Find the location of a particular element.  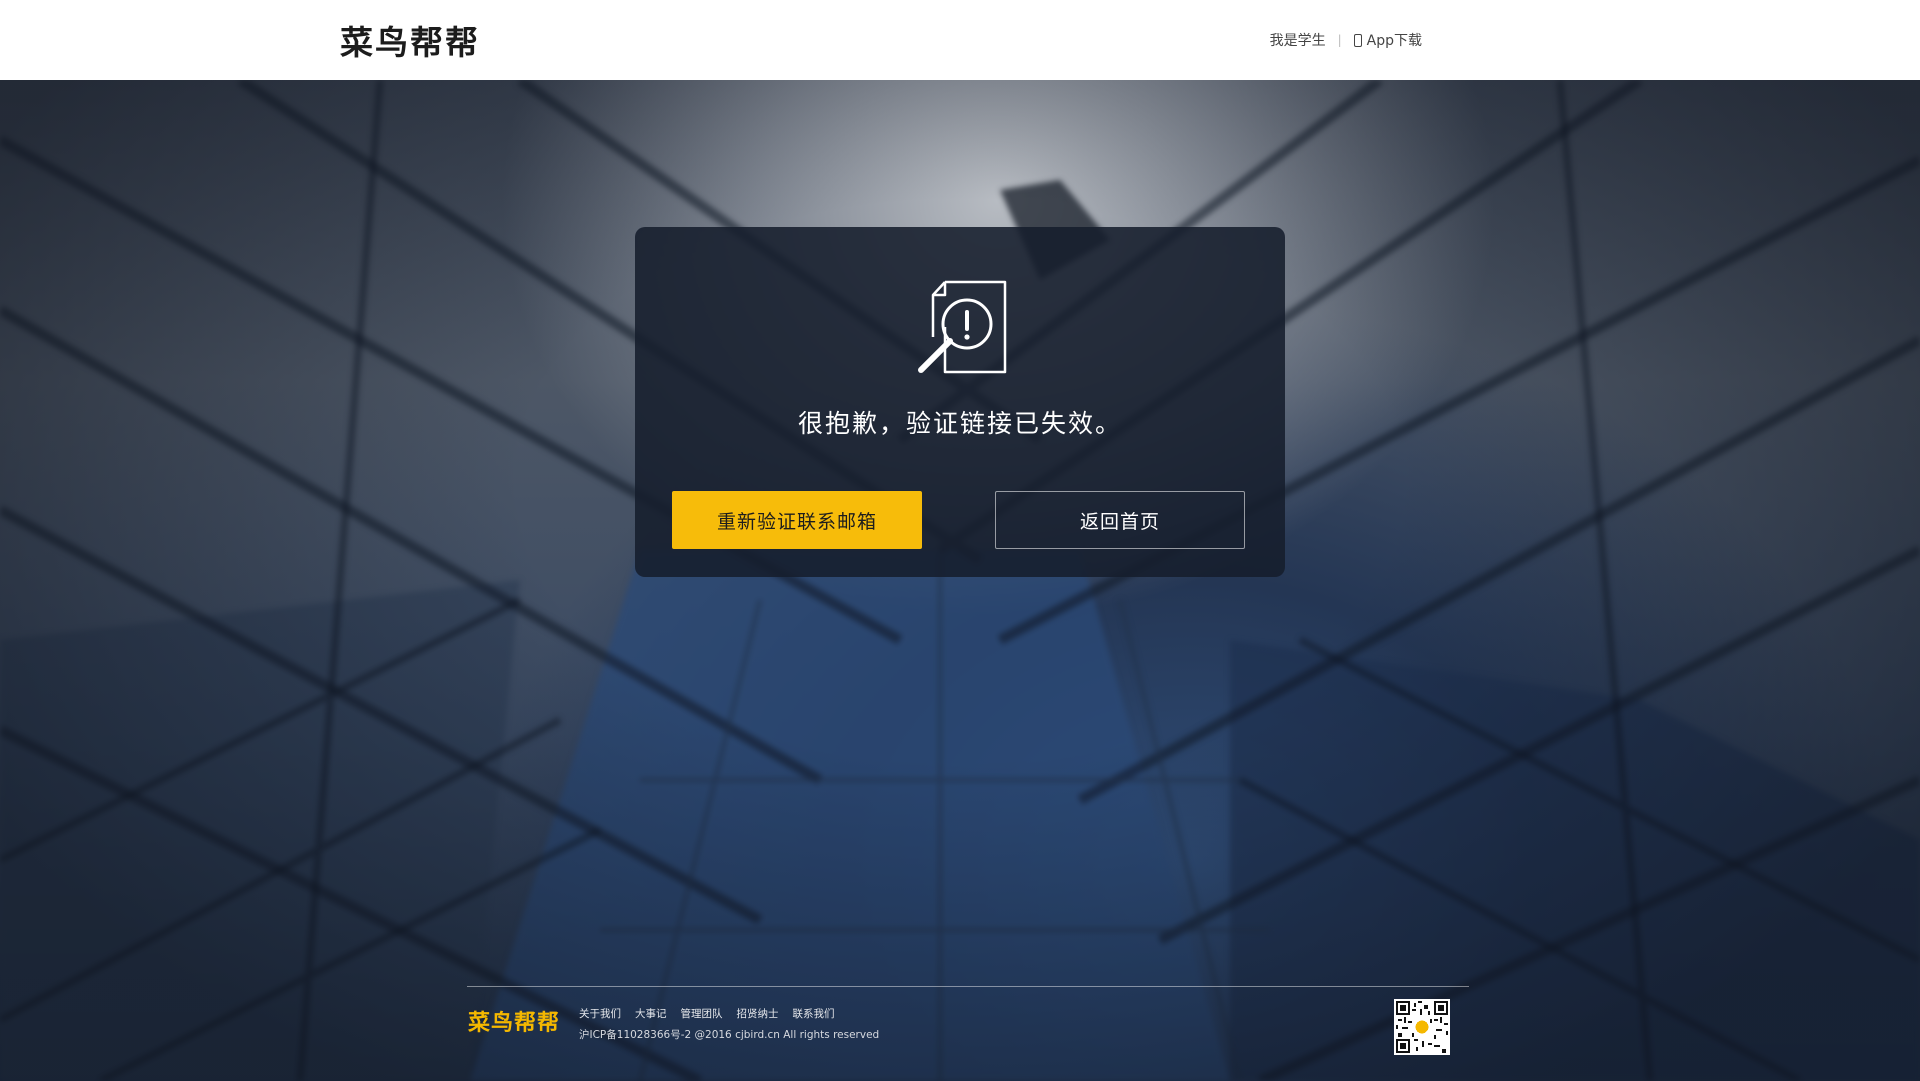

site-logo: 菜鸟帮帮 is located at coordinates (410, 40).